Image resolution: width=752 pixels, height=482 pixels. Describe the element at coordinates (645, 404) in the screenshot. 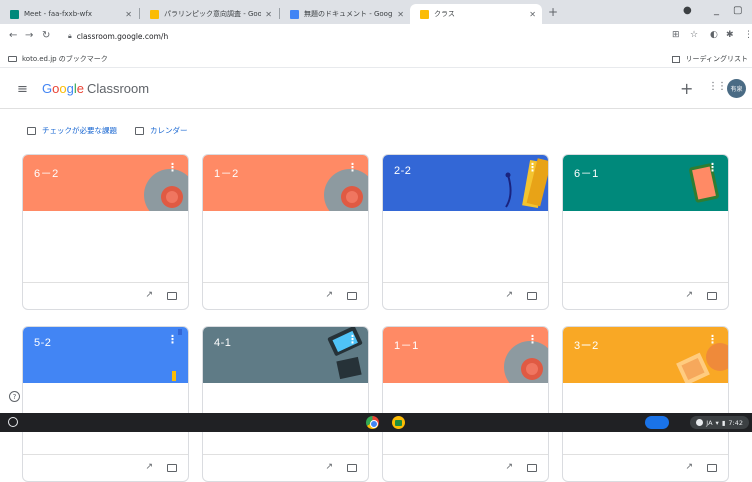

I see `course-card: 3ー2 ⋮ ↗` at that location.